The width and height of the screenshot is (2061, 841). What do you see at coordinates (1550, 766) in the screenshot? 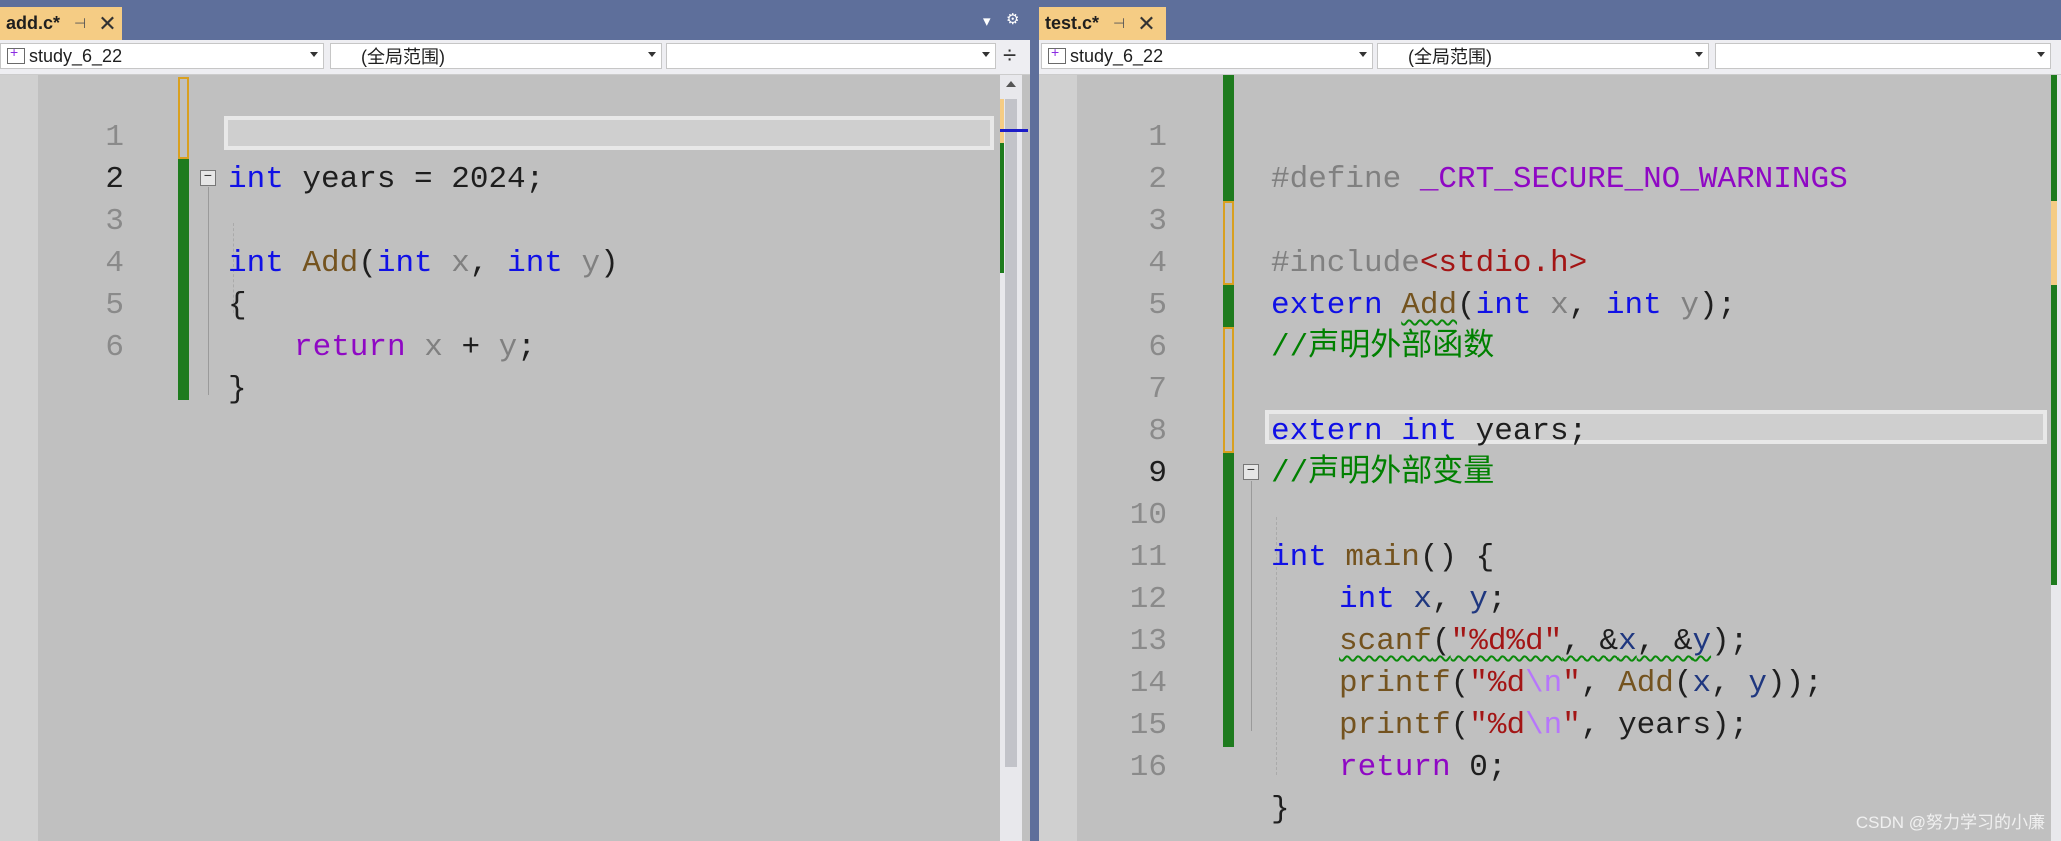
I see `code-line: 16 }` at bounding box center [1550, 766].